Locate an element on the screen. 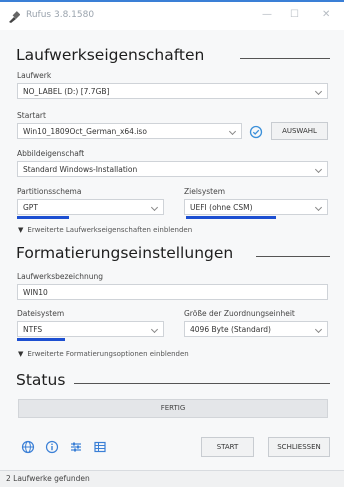 This screenshot has width=344, height=487. partition-scheme-label: Partitionsschema is located at coordinates (49, 191).